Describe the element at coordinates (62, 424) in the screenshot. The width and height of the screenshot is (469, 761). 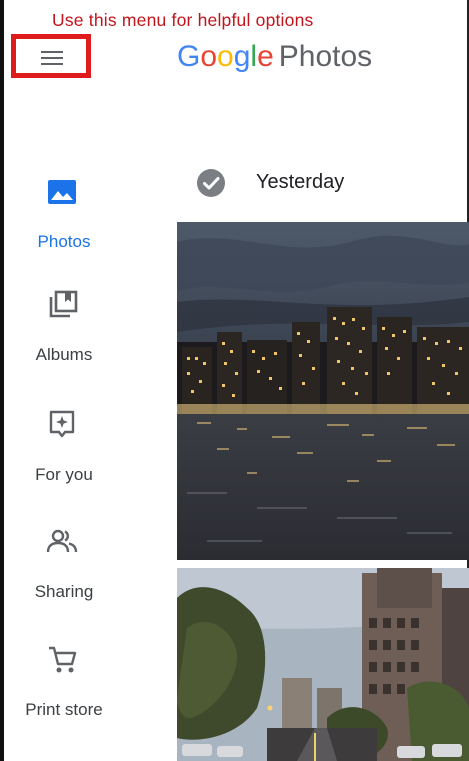
I see `for-you-icon` at that location.